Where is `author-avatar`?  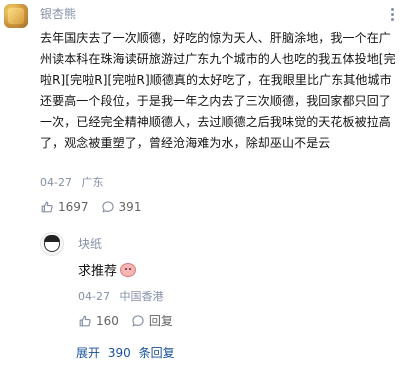 author-avatar is located at coordinates (16, 16).